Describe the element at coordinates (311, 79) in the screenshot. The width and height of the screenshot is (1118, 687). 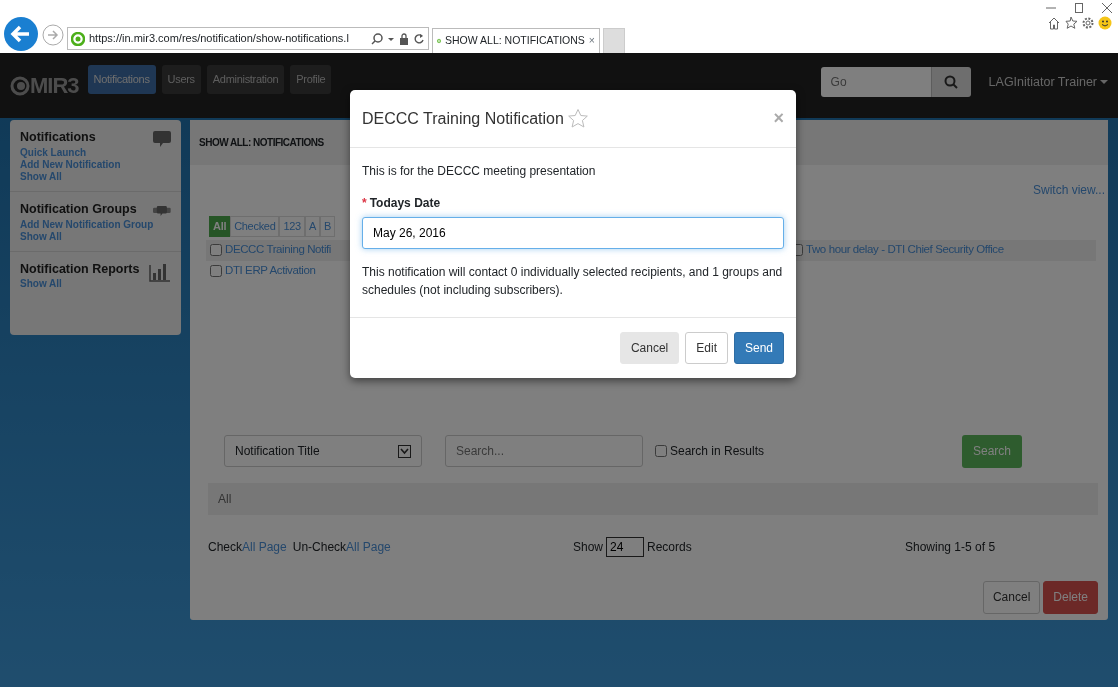
I see `nav-tab: Profile` at that location.